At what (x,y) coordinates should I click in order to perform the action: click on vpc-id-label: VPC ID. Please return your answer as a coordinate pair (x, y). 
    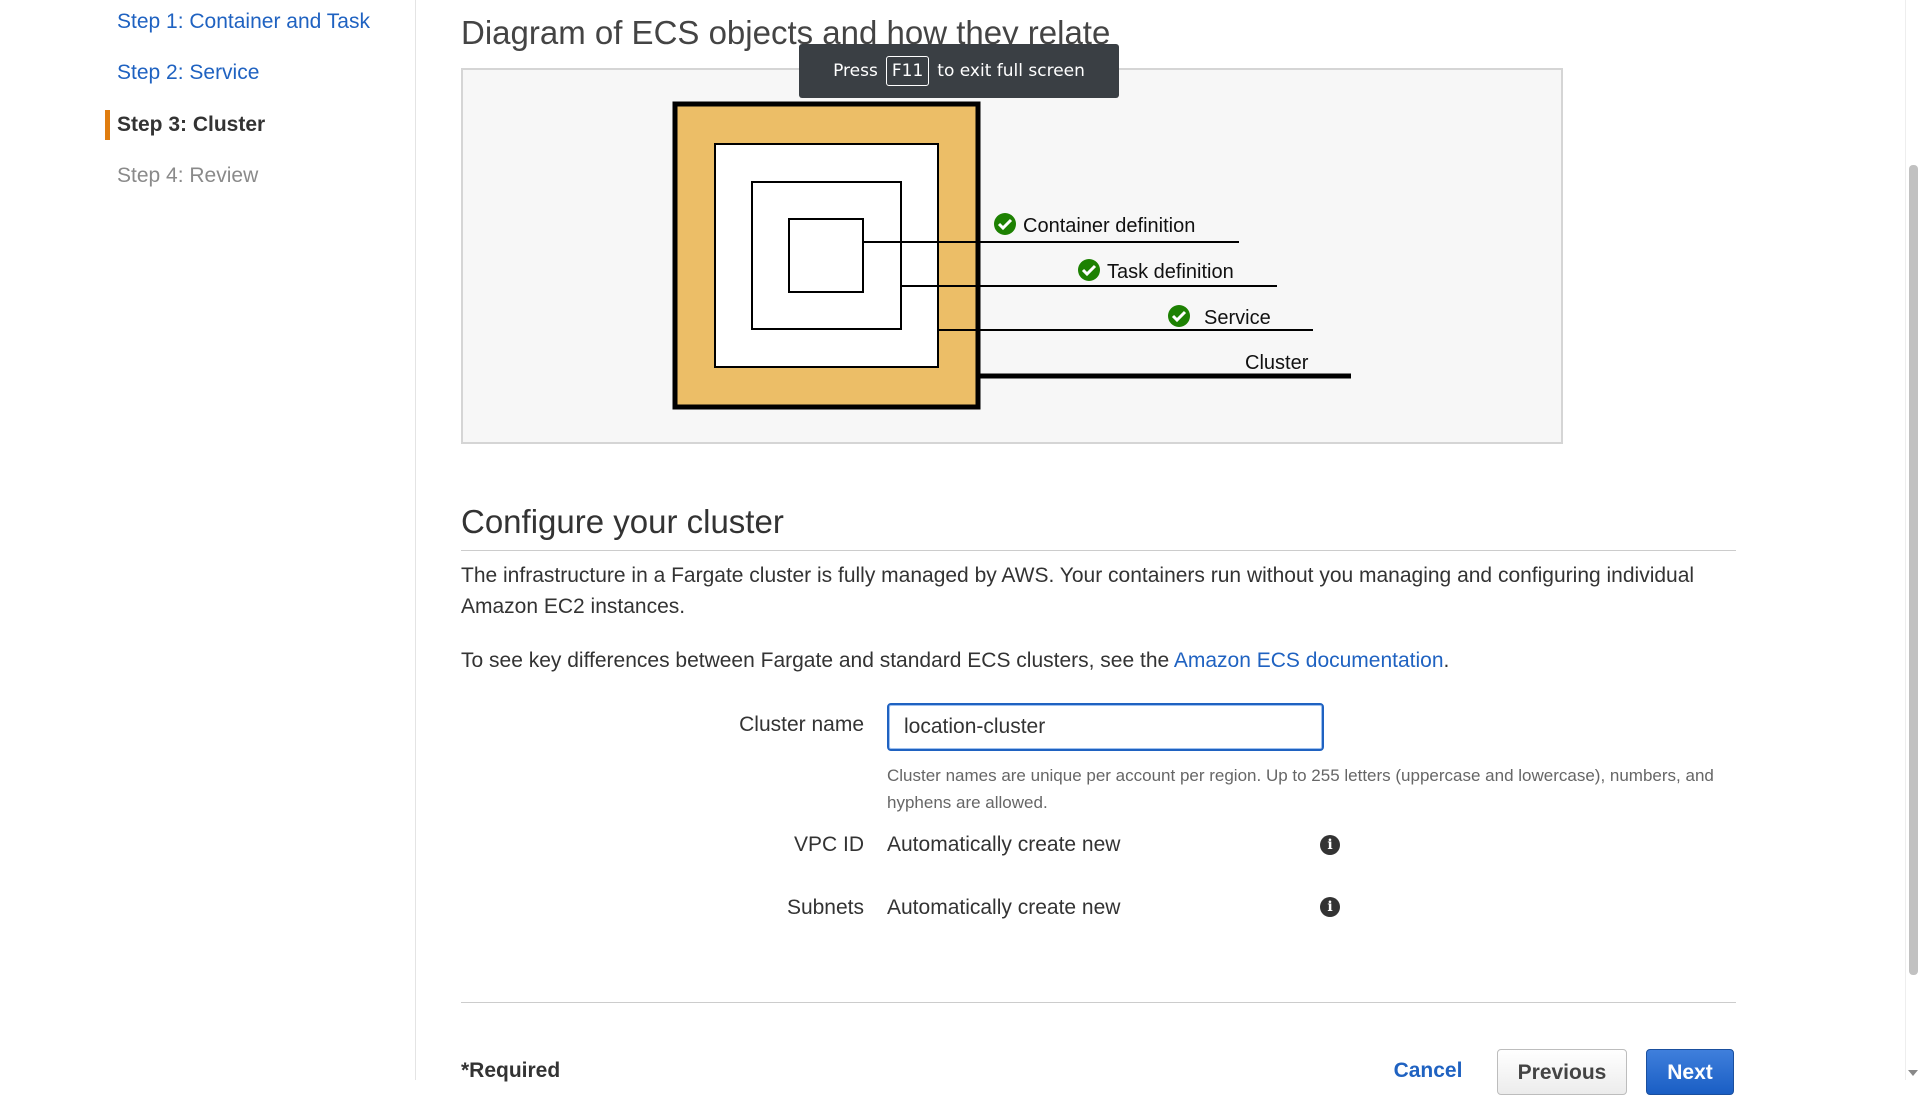
    Looking at the image, I should click on (828, 844).